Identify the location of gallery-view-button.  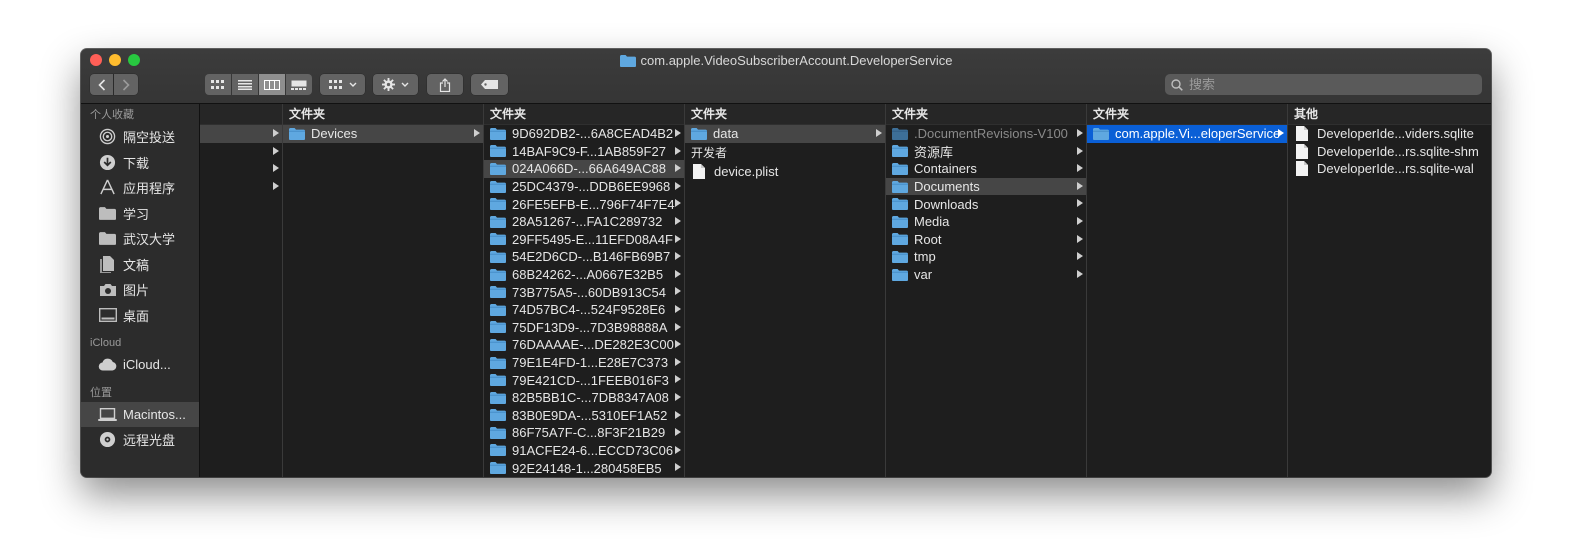
(299, 84).